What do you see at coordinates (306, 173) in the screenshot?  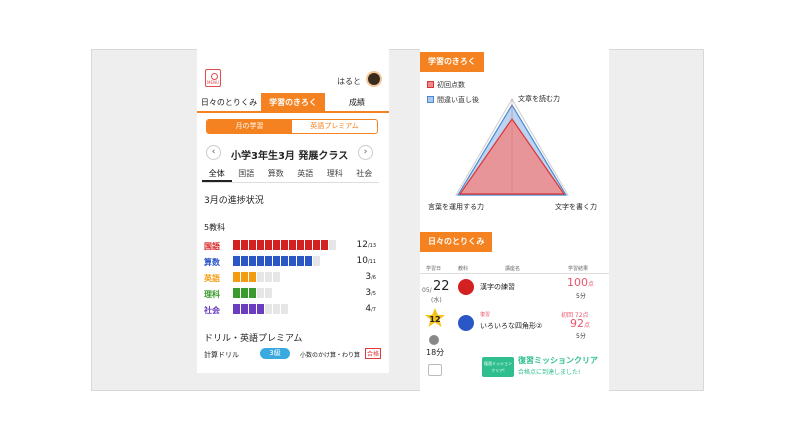 I see `subject-tab-english: 英語` at bounding box center [306, 173].